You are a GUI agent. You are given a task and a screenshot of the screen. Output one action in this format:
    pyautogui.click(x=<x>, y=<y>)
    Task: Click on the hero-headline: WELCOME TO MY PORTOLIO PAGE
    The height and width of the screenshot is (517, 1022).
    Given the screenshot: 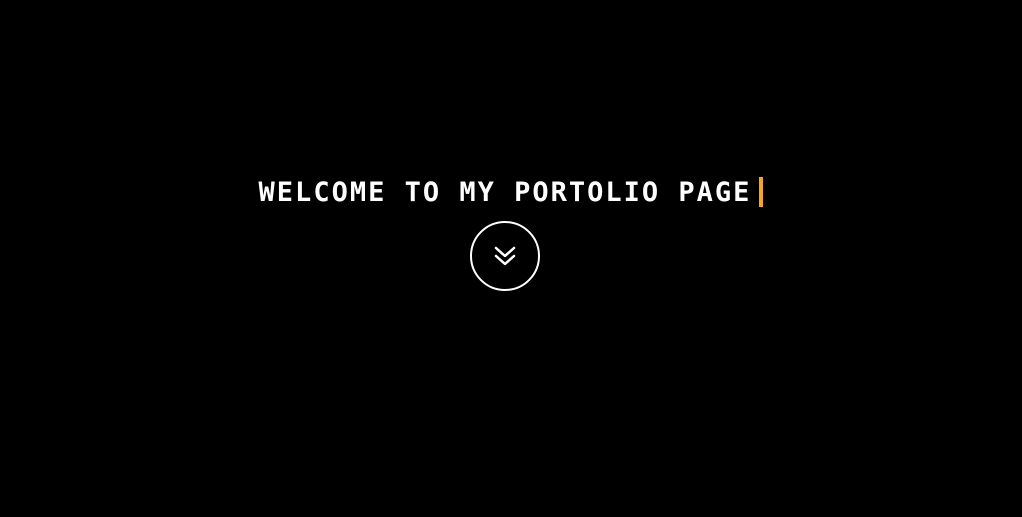 What is the action you would take?
    pyautogui.click(x=505, y=192)
    